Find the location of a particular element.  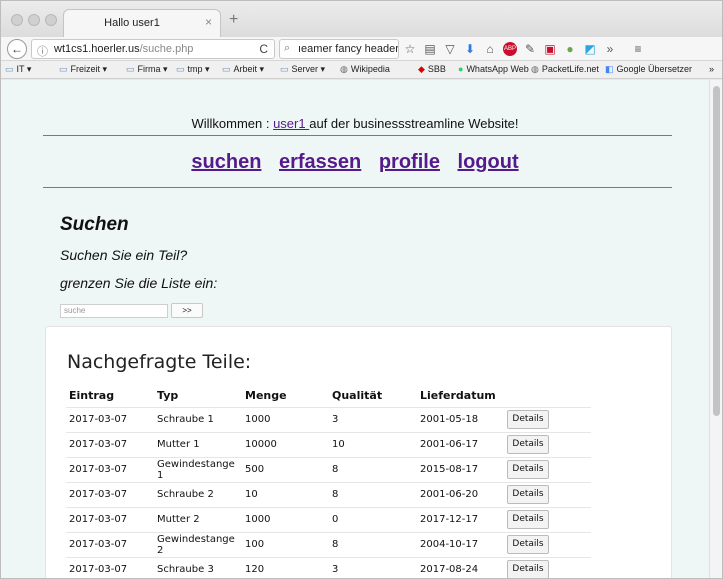

whatsapp-icon: ● is located at coordinates (461, 69).